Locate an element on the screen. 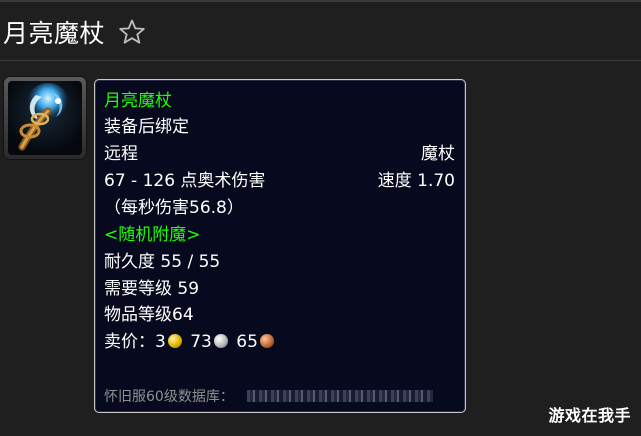 This screenshot has width=641, height=436. title-bar: 月亮魔杖 is located at coordinates (73, 32).